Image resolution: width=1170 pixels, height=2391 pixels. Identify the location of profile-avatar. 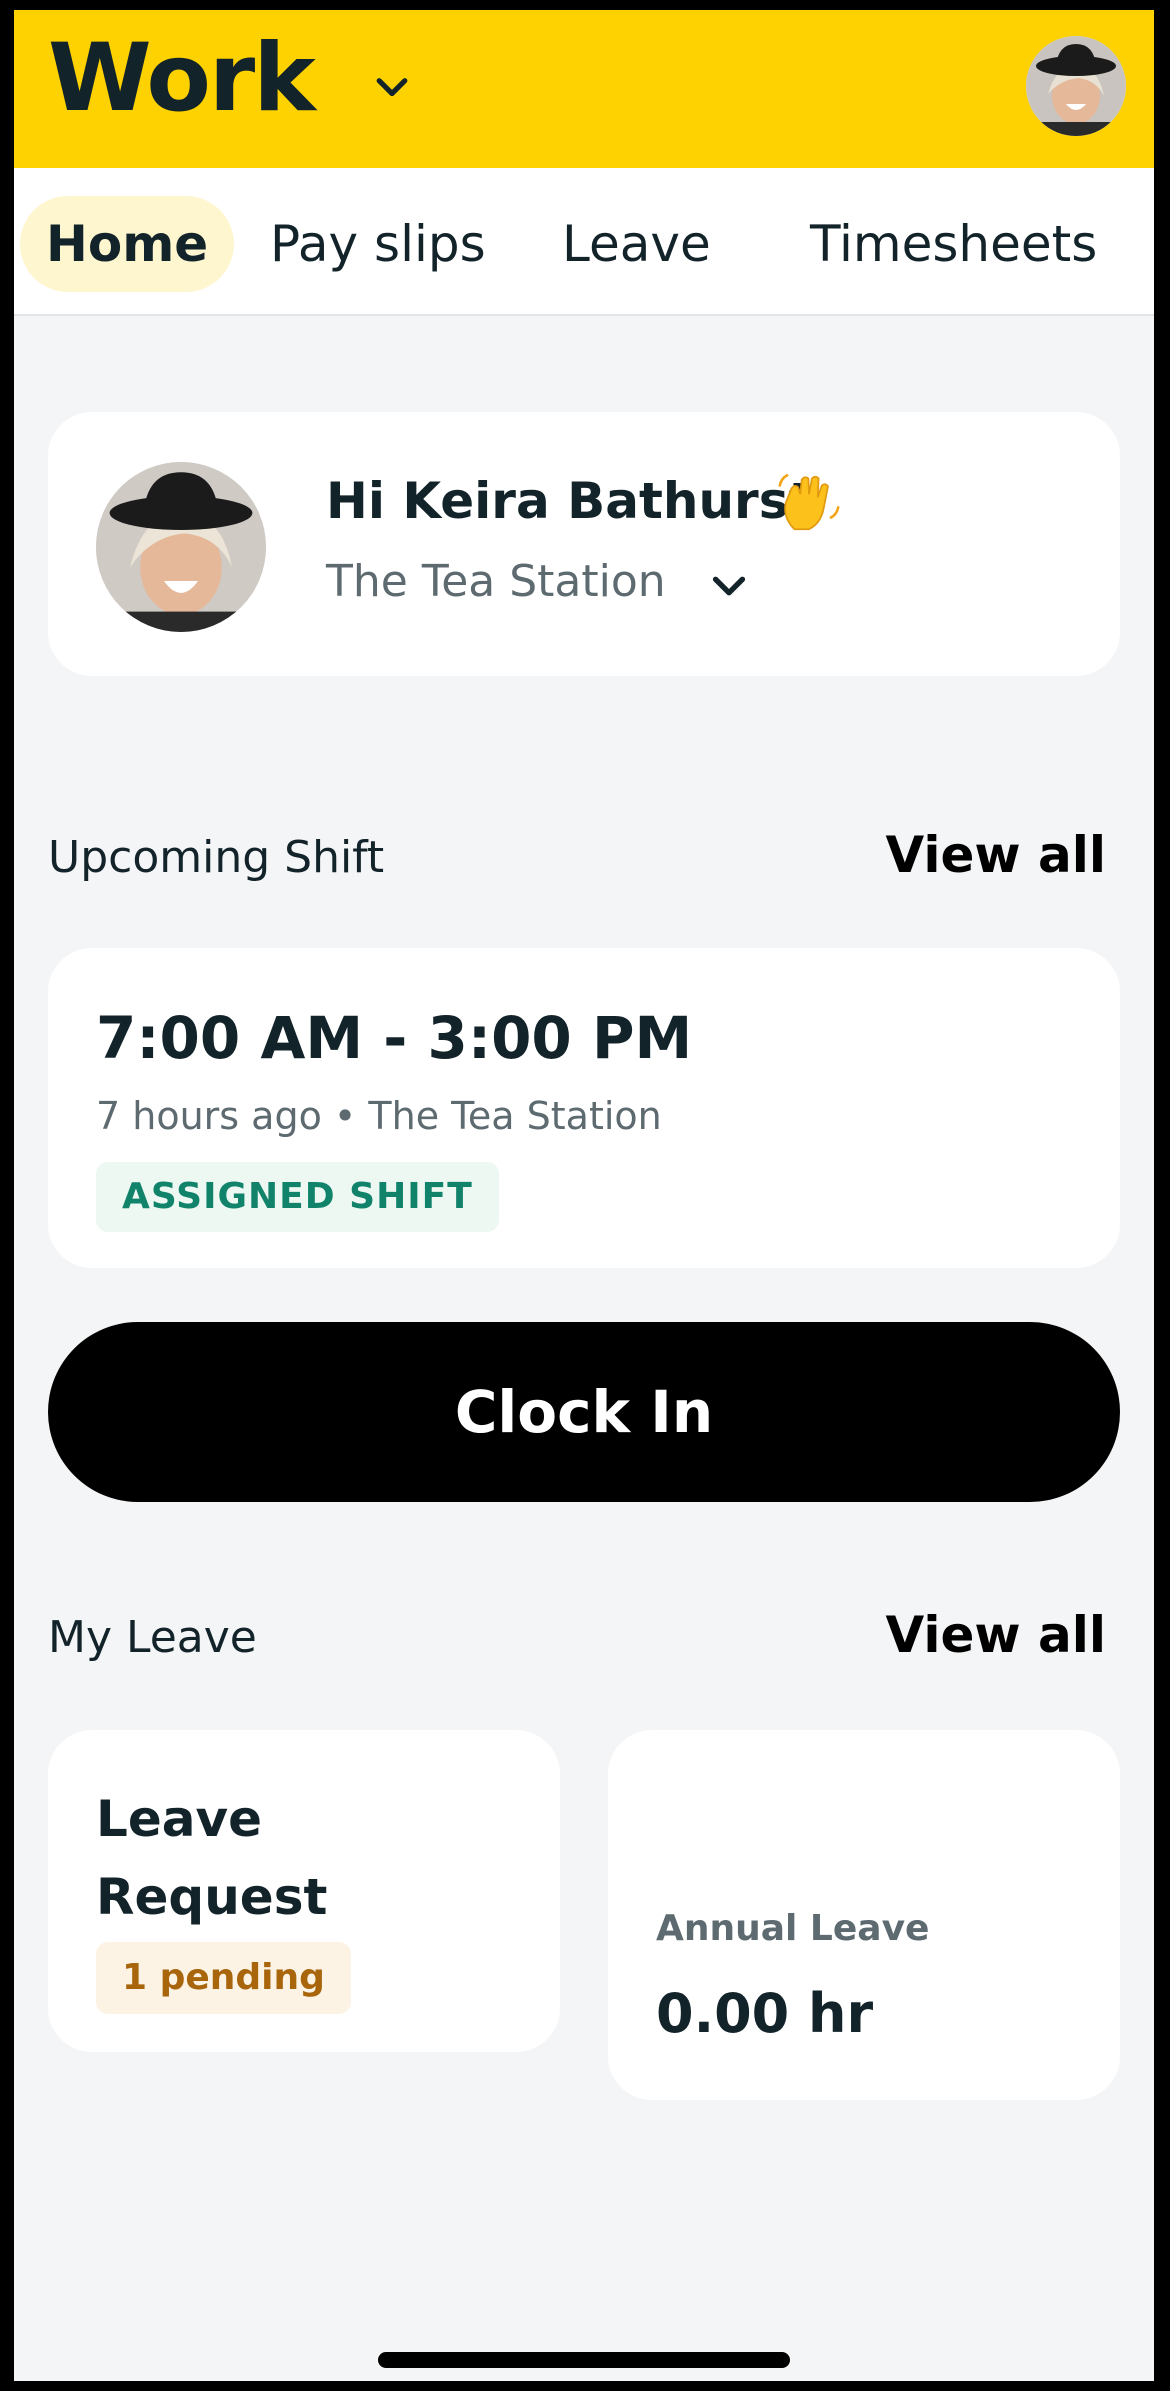
(1076, 86).